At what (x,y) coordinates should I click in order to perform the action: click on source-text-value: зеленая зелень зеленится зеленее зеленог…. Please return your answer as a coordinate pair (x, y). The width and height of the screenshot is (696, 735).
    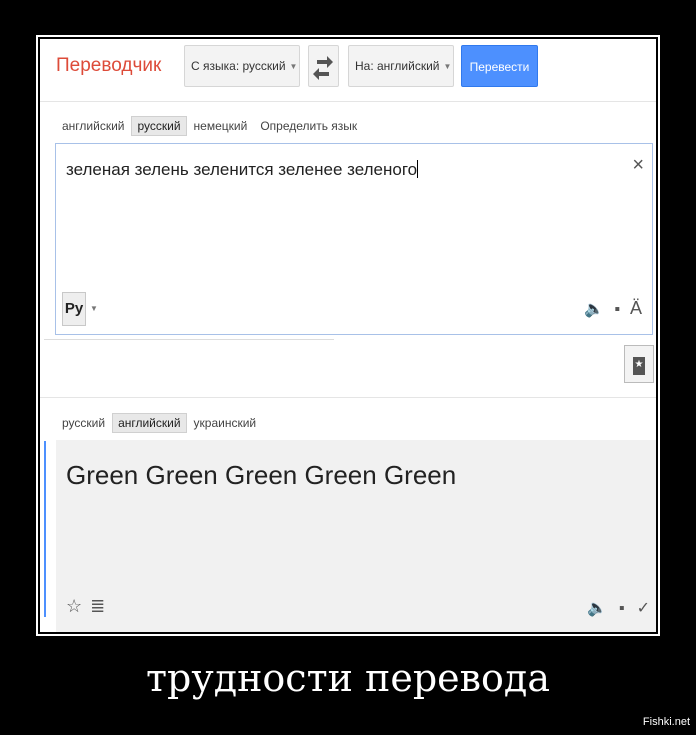
    Looking at the image, I should click on (242, 169).